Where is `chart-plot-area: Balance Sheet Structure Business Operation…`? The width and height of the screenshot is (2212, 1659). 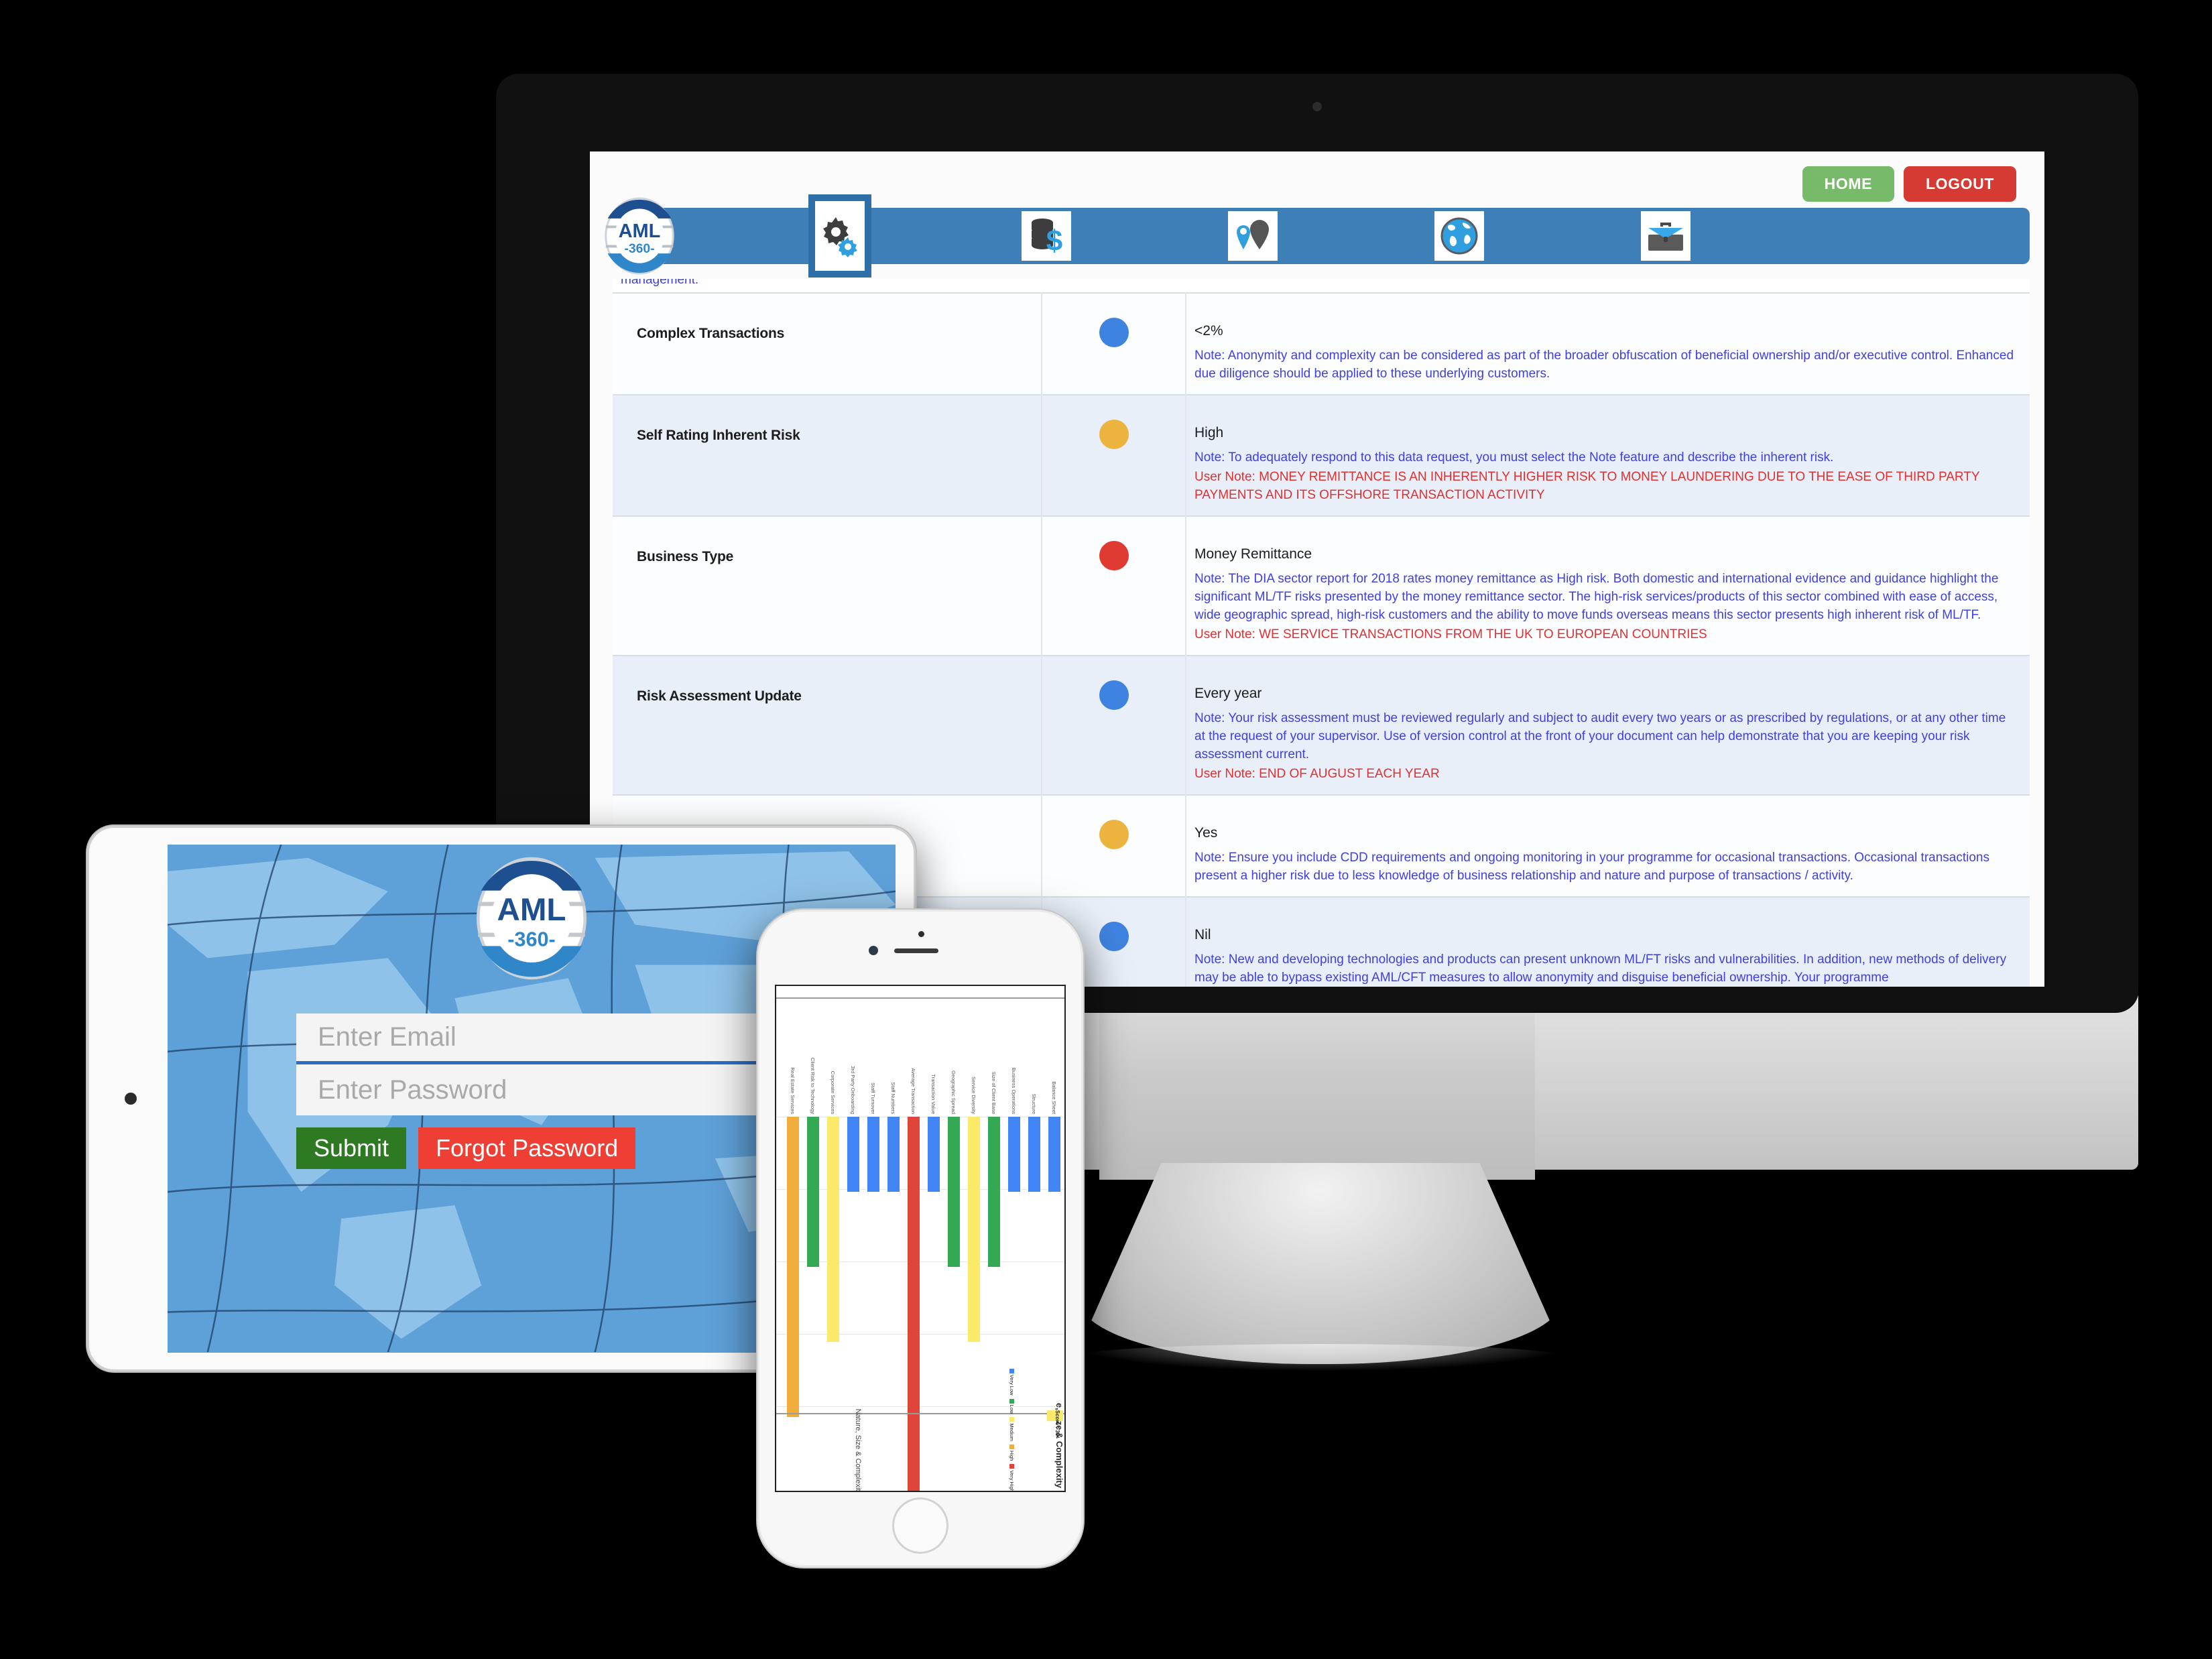 chart-plot-area: Balance Sheet Structure Business Operation… is located at coordinates (920, 1245).